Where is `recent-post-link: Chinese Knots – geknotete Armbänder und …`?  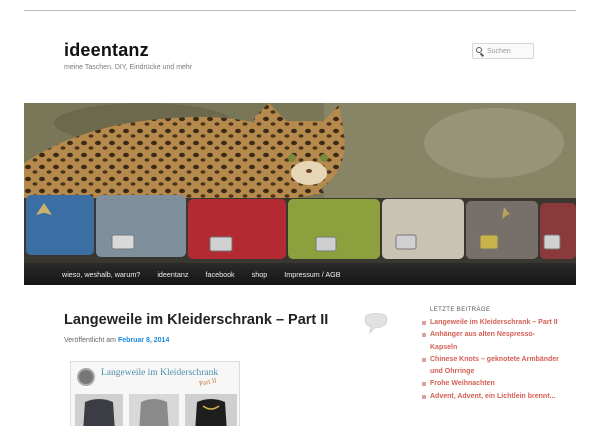 recent-post-link: Chinese Knots – geknotete Armbänder und … is located at coordinates (492, 366).